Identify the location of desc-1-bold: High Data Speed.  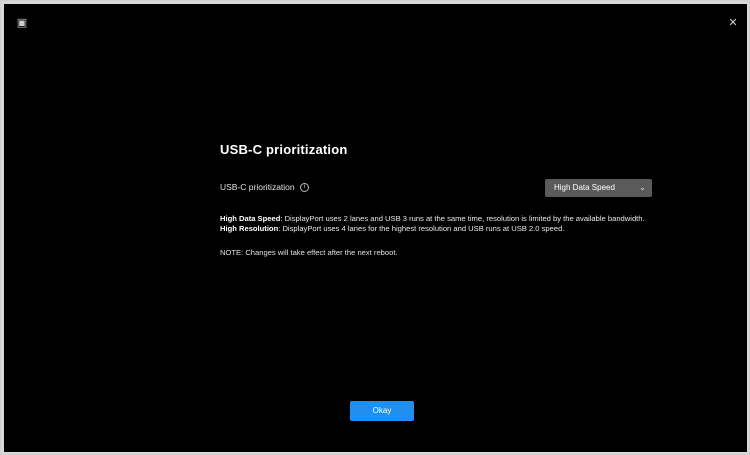
(250, 218).